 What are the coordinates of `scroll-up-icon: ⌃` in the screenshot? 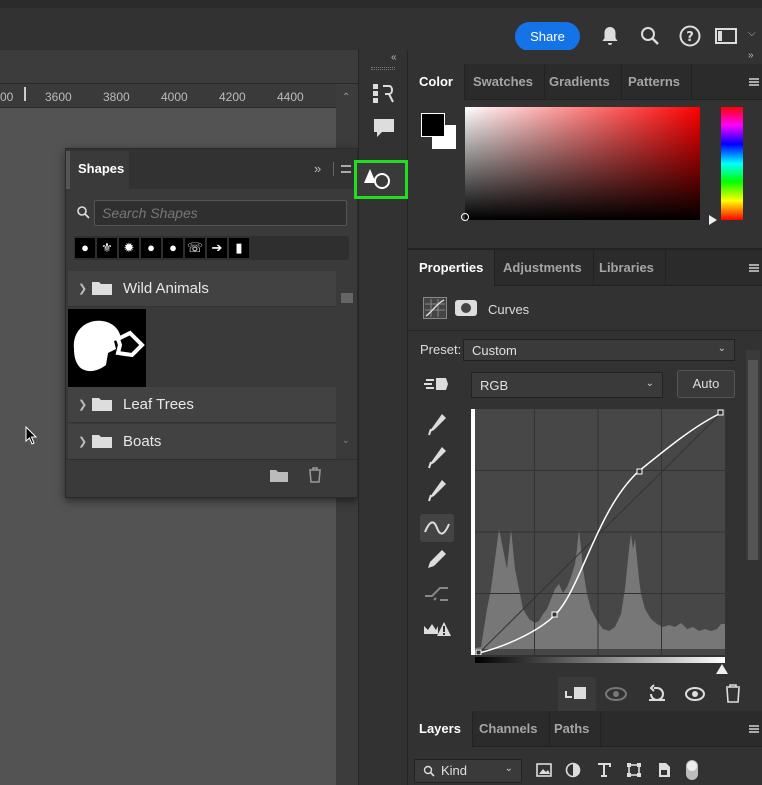 It's located at (346, 97).